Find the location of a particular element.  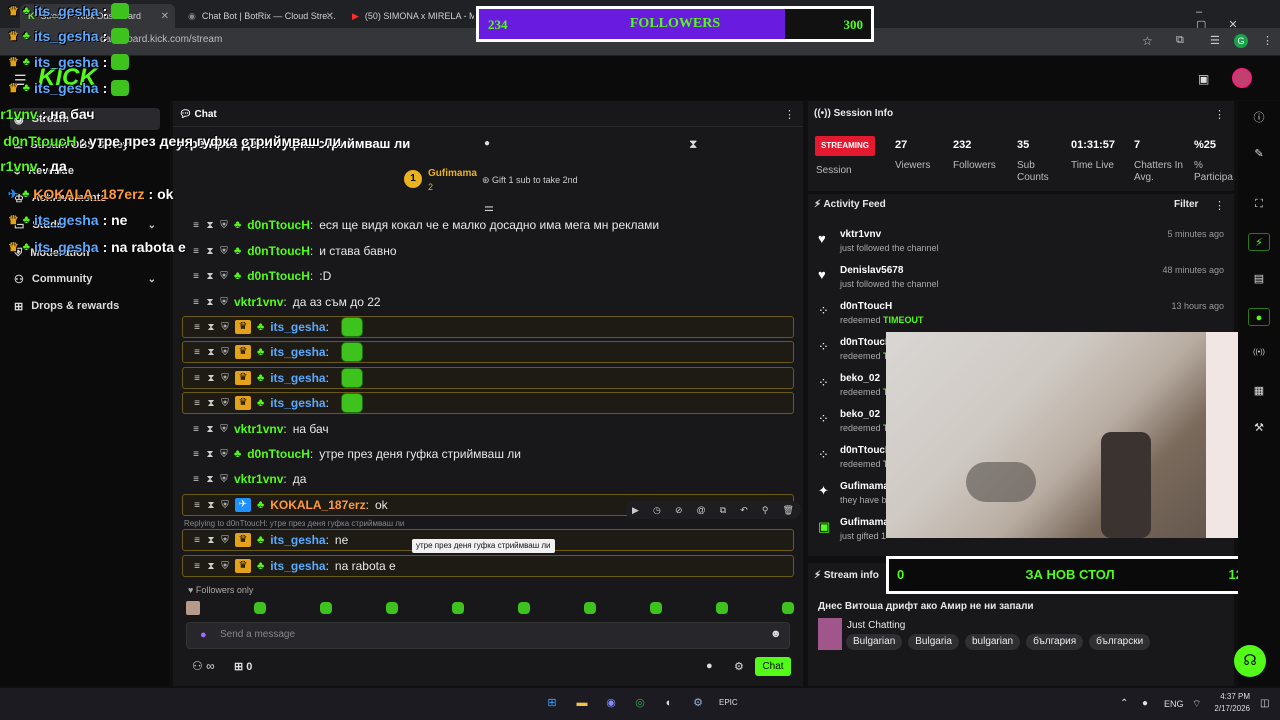

chat-message: ≡ ⧗ ⛨ ♣ d0nTtoucH: и става бавно is located at coordinates (488, 251).